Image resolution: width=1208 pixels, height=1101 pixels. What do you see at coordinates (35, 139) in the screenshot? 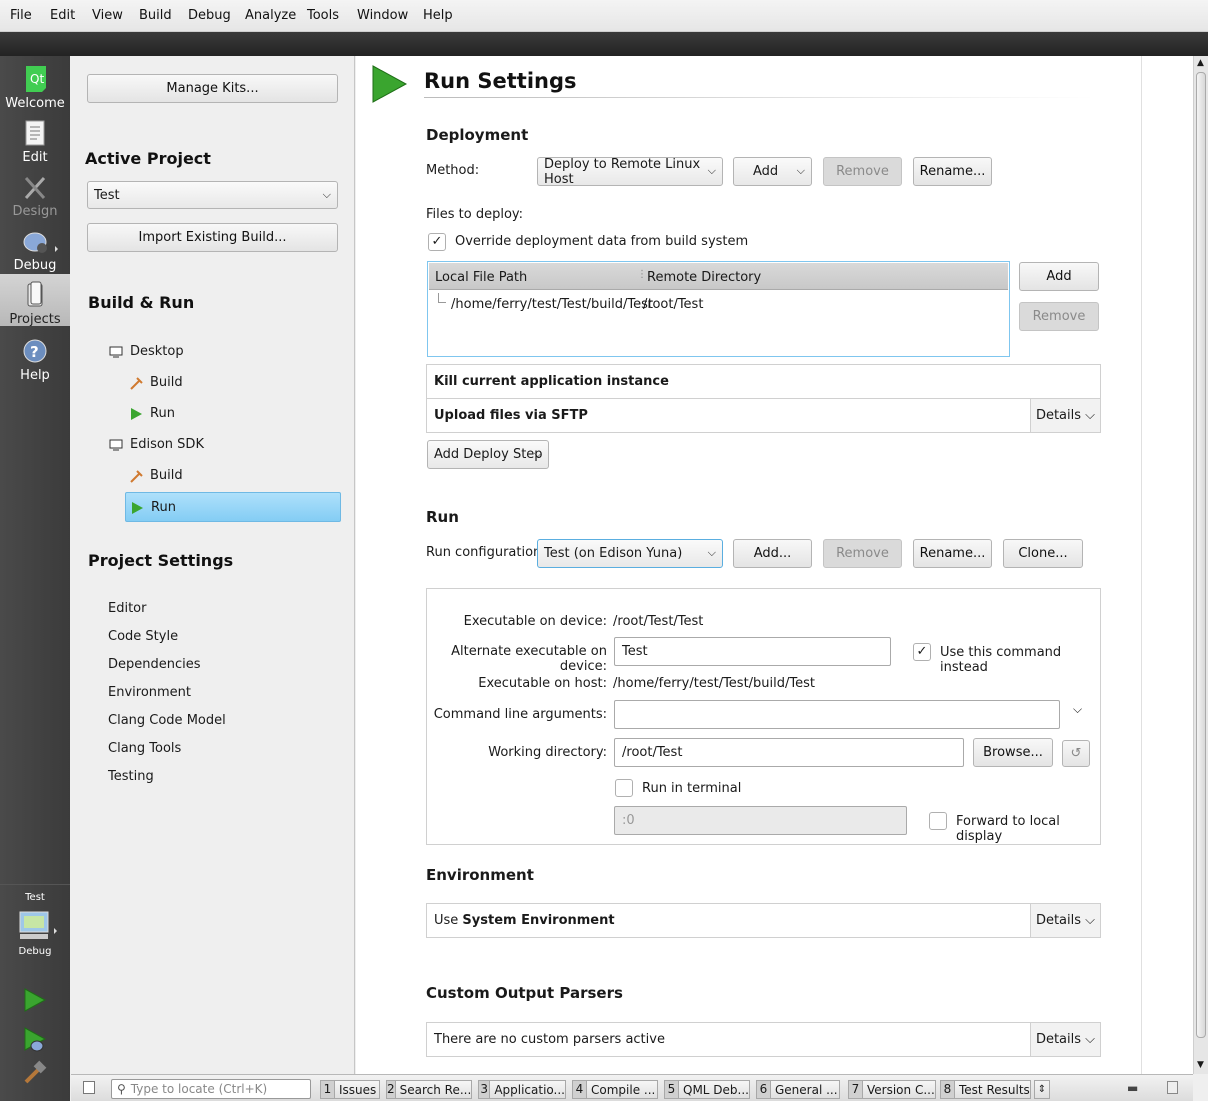
I see `mode-edit: Edit` at bounding box center [35, 139].